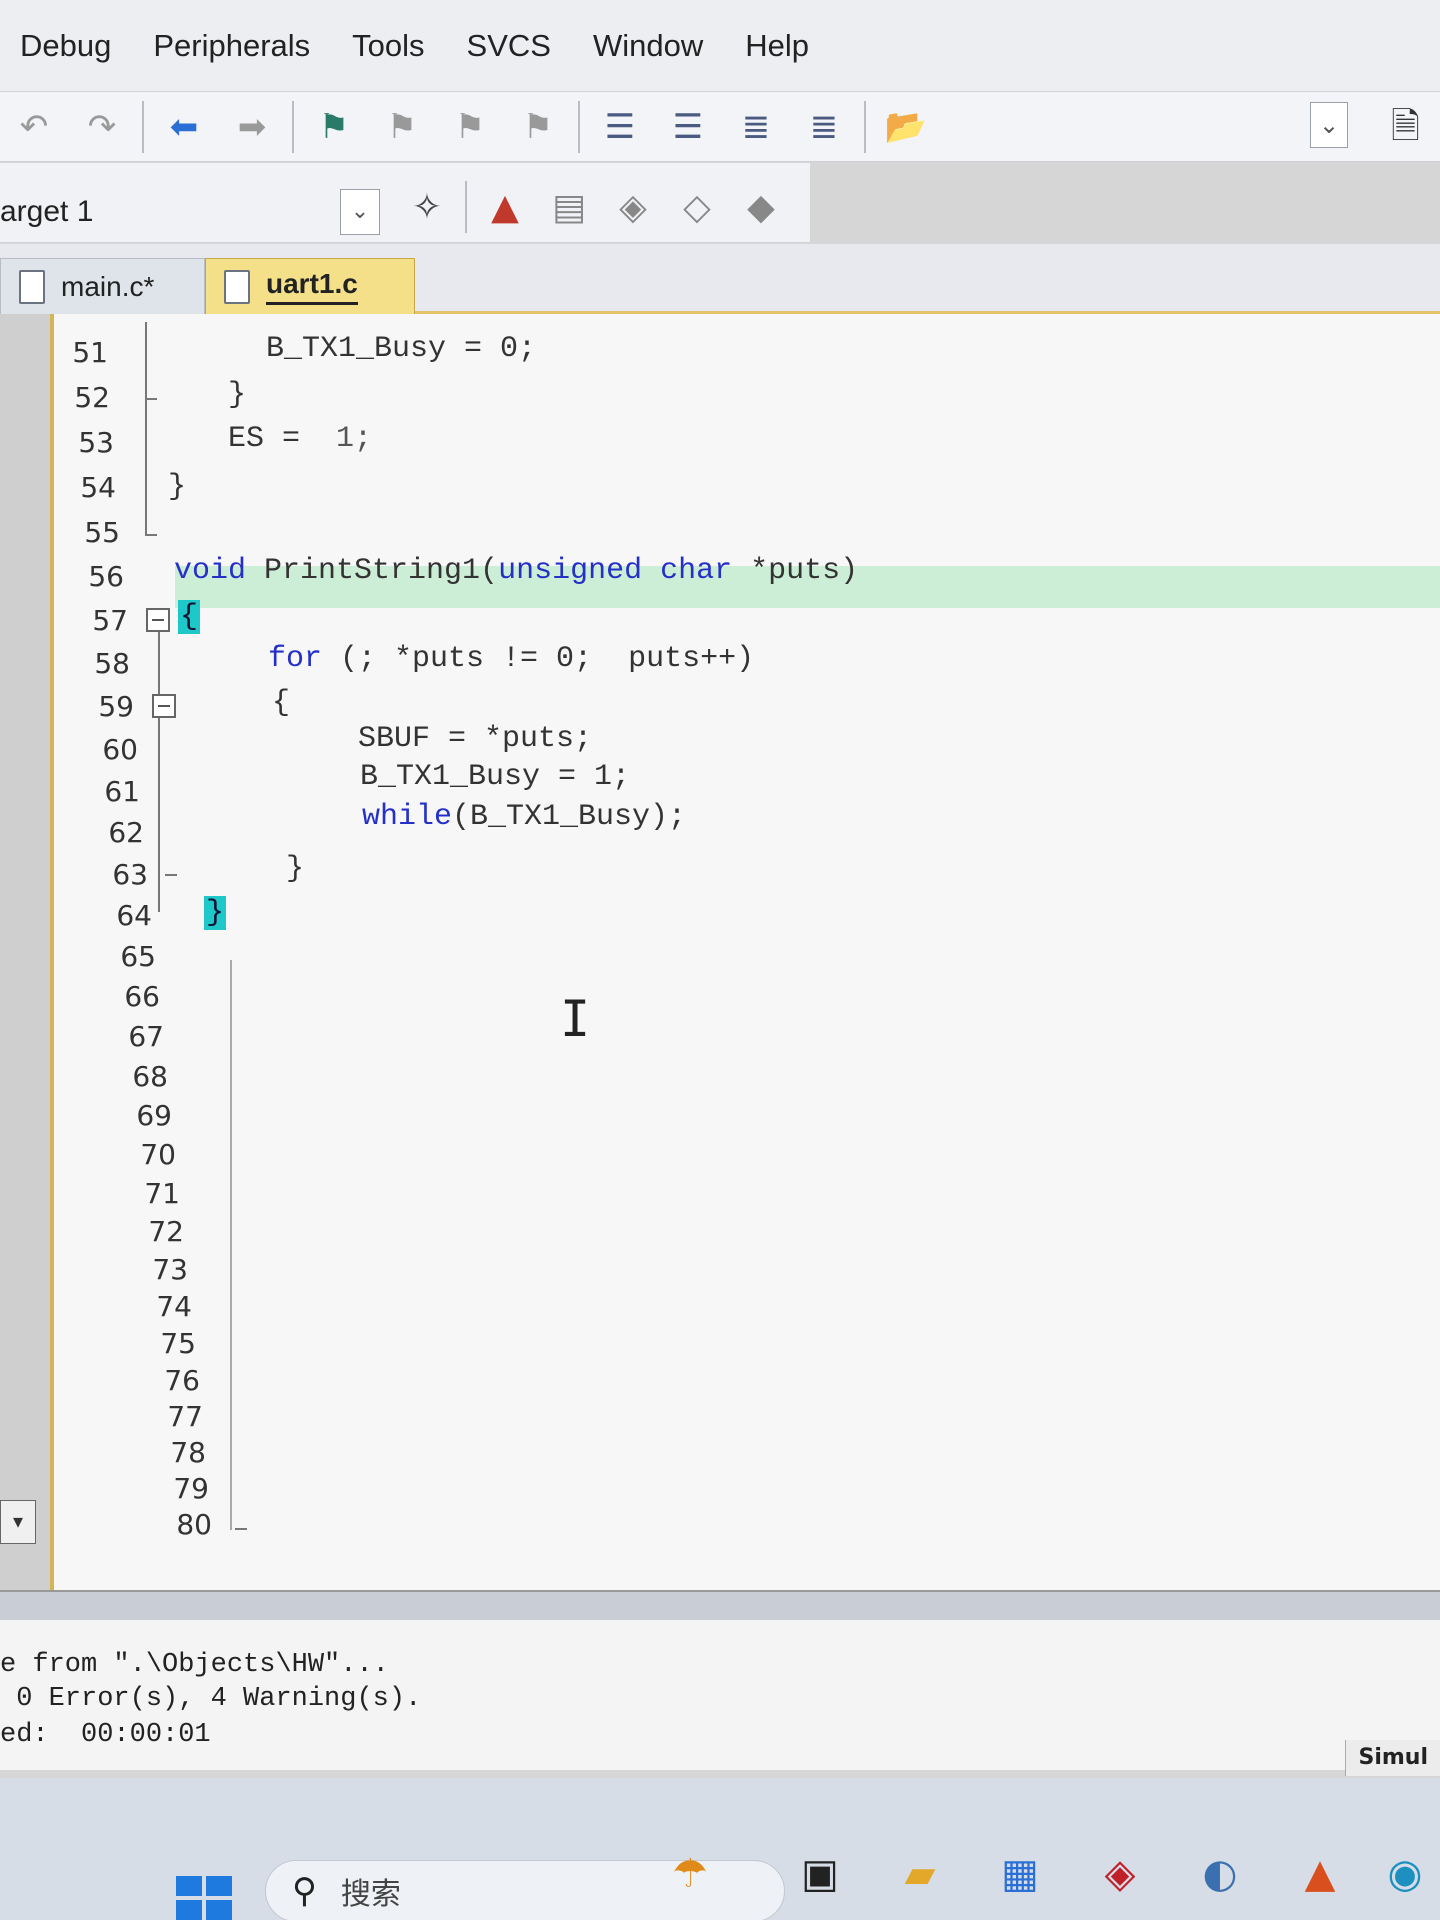  What do you see at coordinates (18, 1522) in the screenshot?
I see `scroll-down-chevron-icon: ▾` at bounding box center [18, 1522].